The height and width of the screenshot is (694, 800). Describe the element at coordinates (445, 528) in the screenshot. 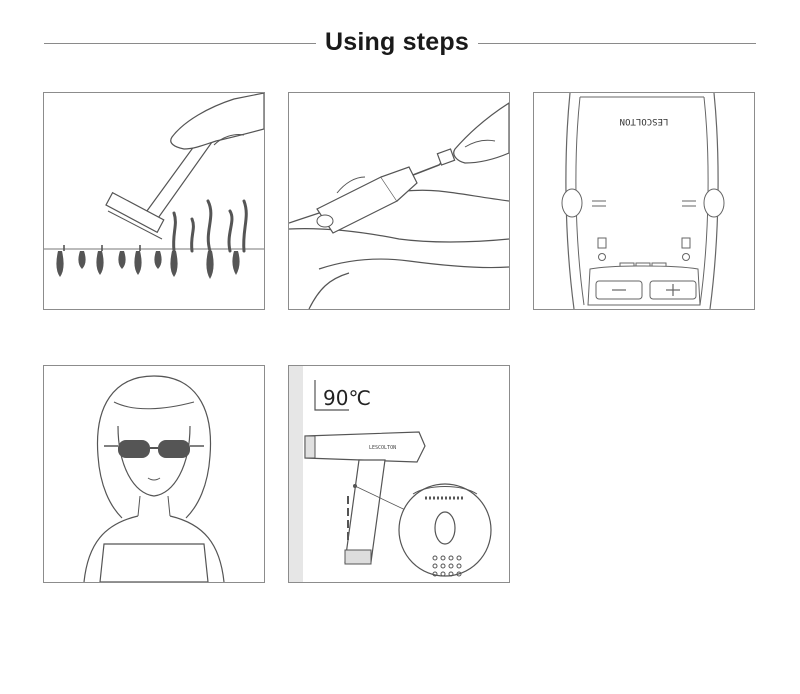

I see `trigger-button` at that location.